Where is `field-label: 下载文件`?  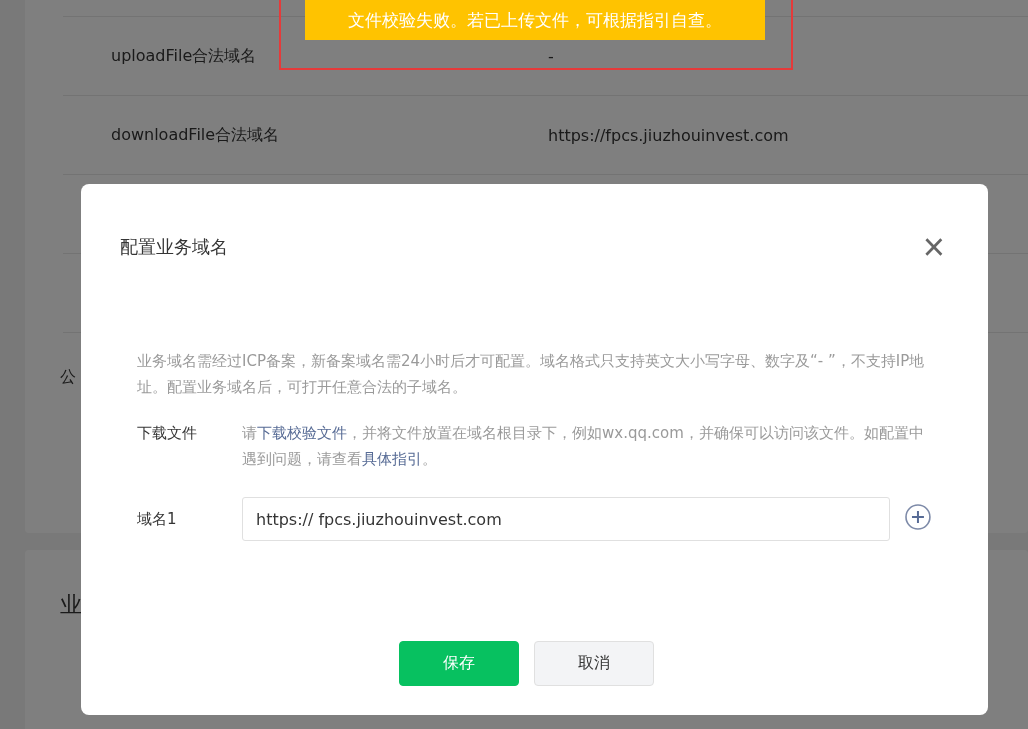
field-label: 下载文件 is located at coordinates (167, 433).